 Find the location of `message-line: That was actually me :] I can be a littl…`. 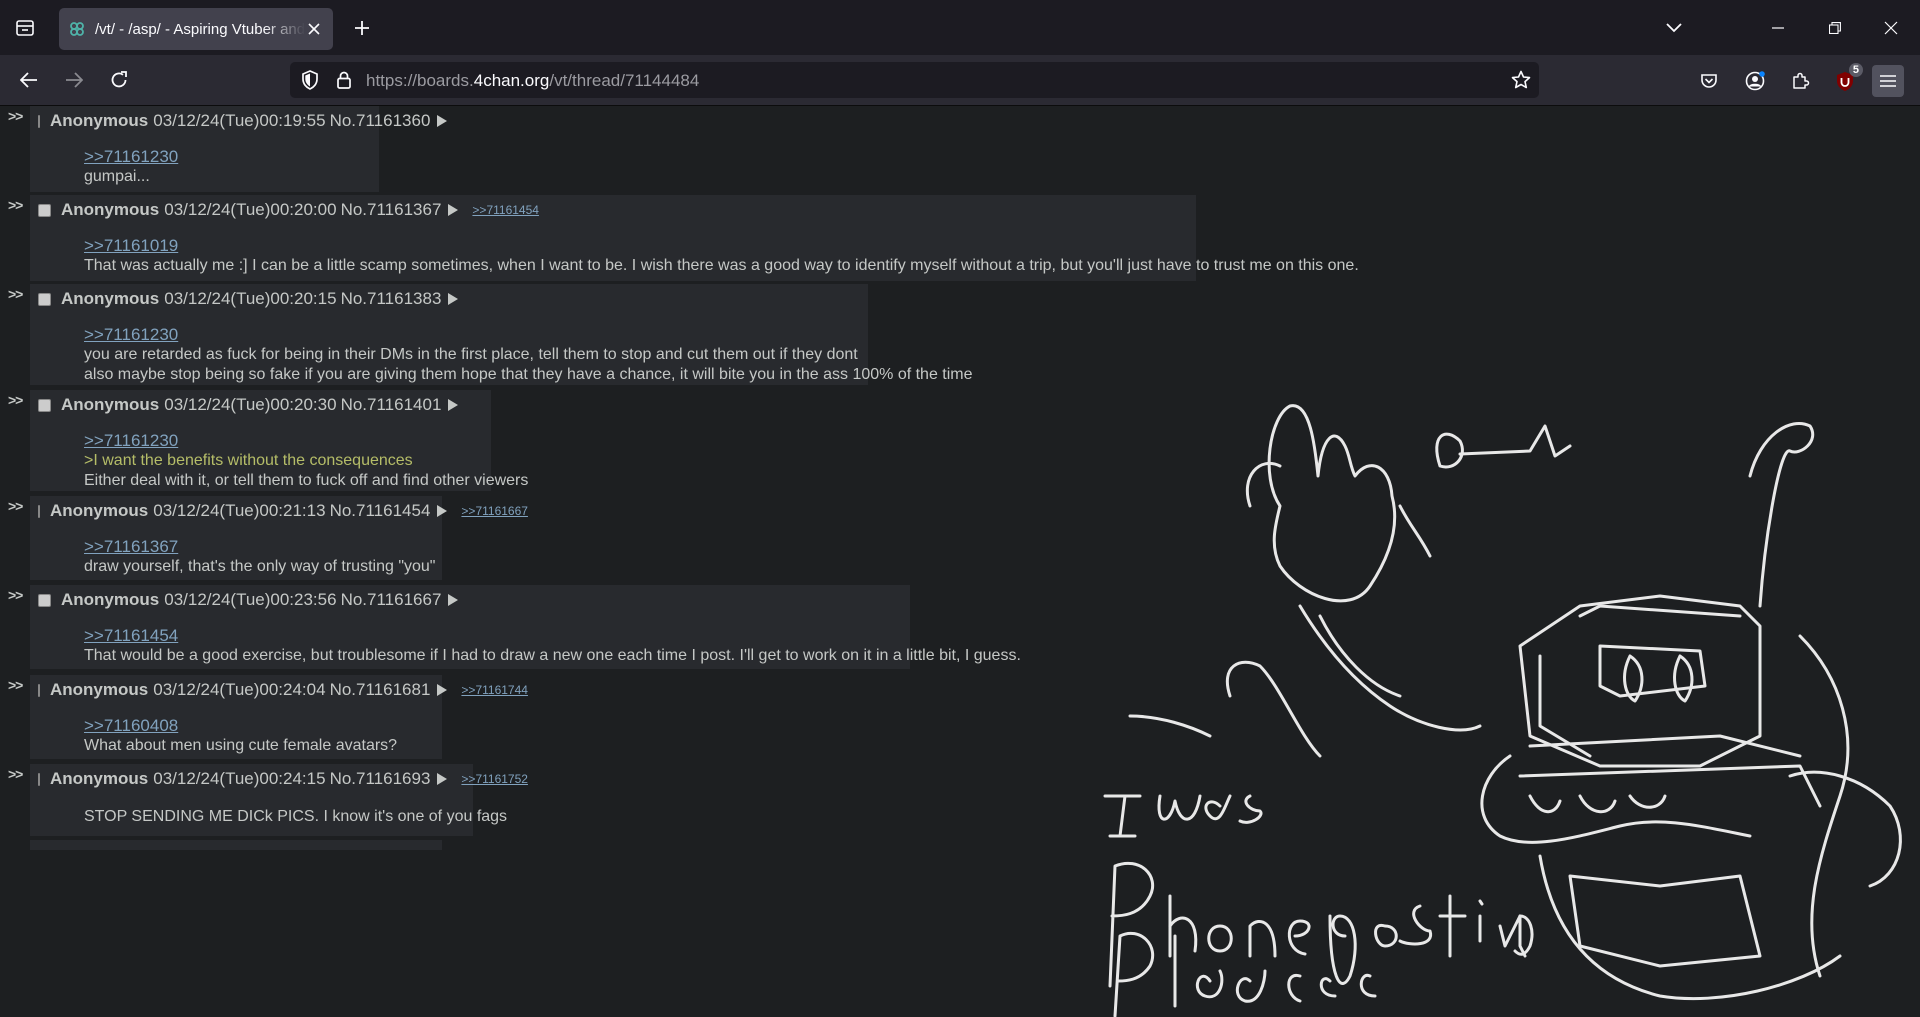

message-line: That was actually me :] I can be a littl… is located at coordinates (721, 265).